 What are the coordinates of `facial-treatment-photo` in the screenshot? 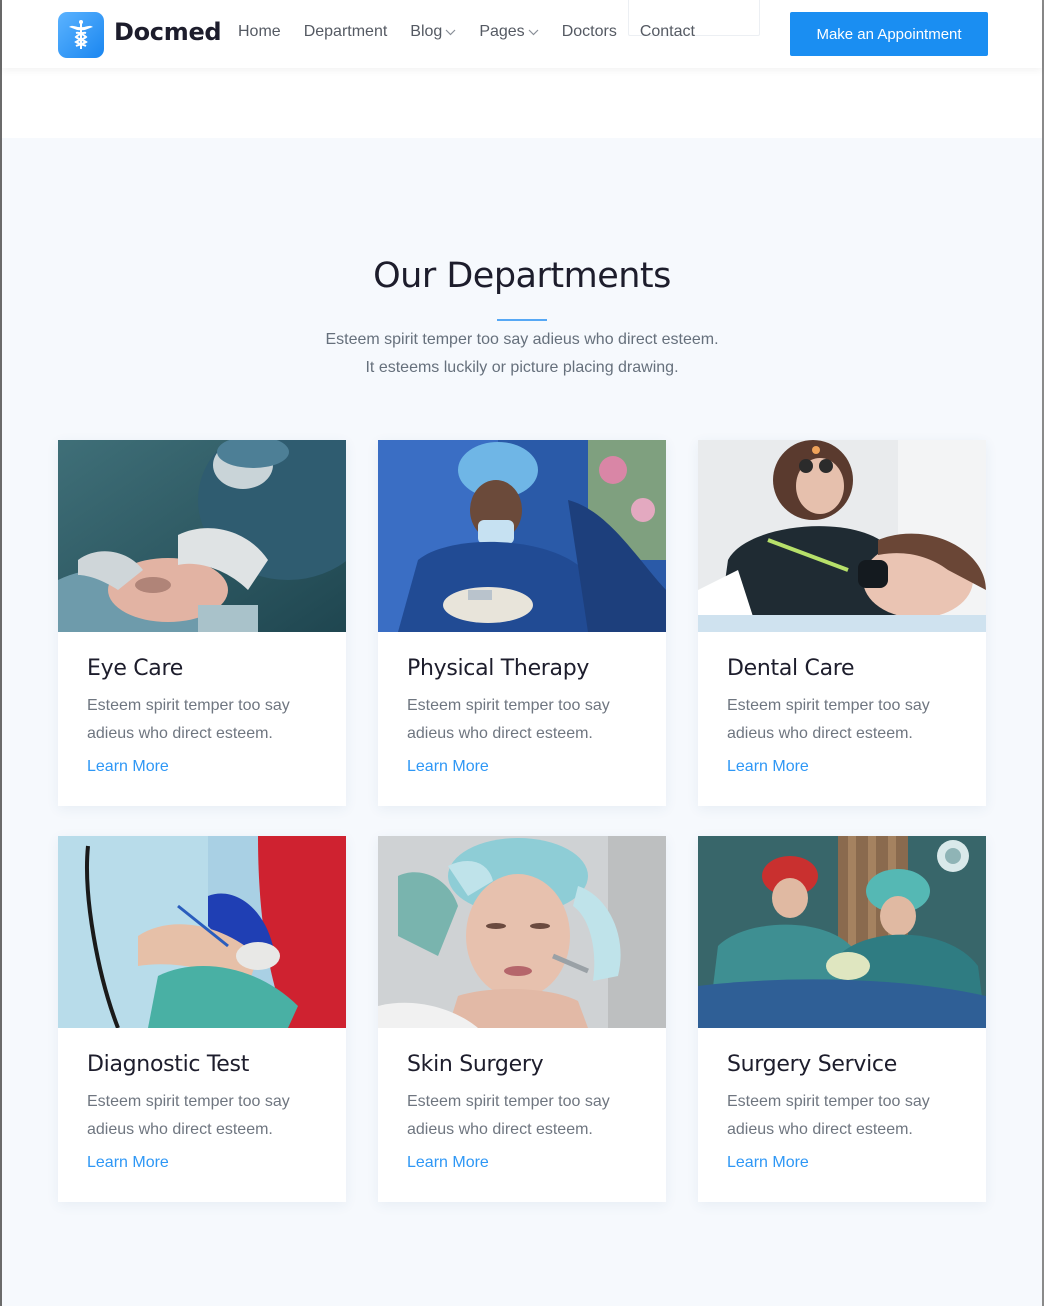 It's located at (522, 932).